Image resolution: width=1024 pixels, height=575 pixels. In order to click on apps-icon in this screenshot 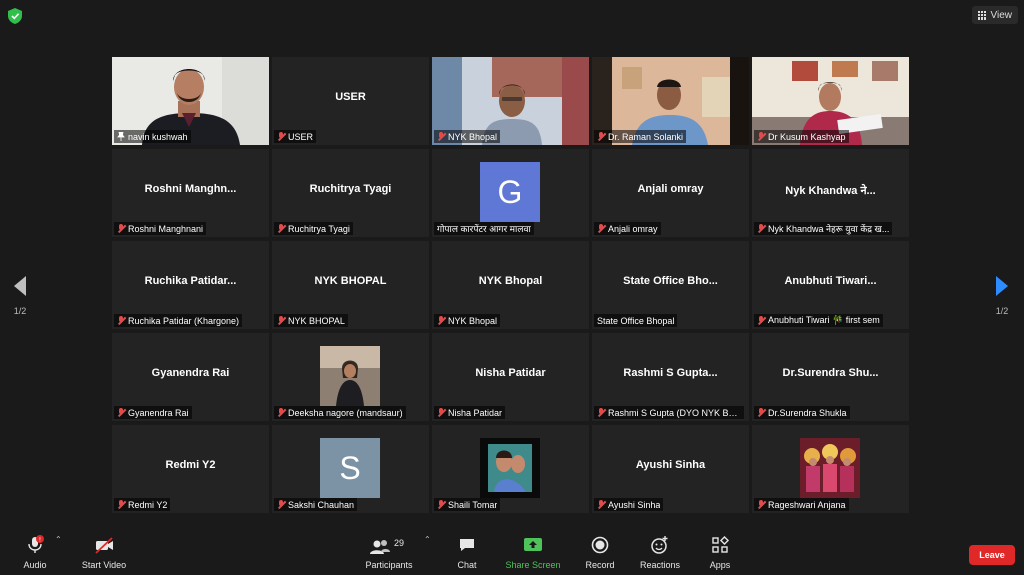, I will do `click(721, 544)`.